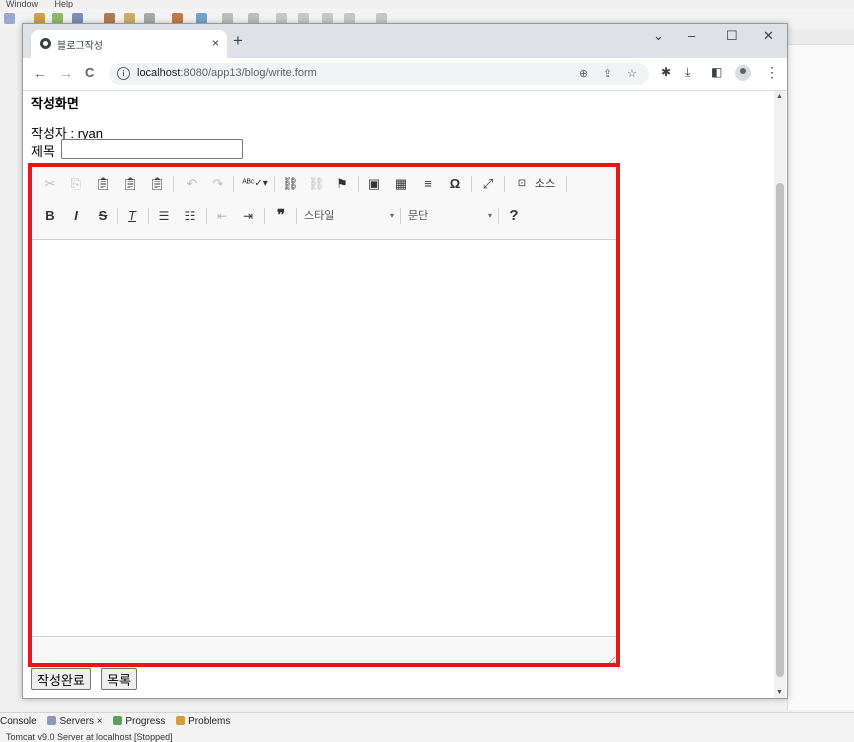  Describe the element at coordinates (123, 73) in the screenshot. I see `info-icon: i` at that location.